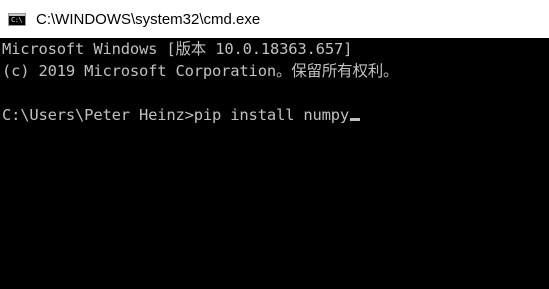 This screenshot has width=549, height=289. I want to click on cmd-console-icon: C:\, so click(17, 19).